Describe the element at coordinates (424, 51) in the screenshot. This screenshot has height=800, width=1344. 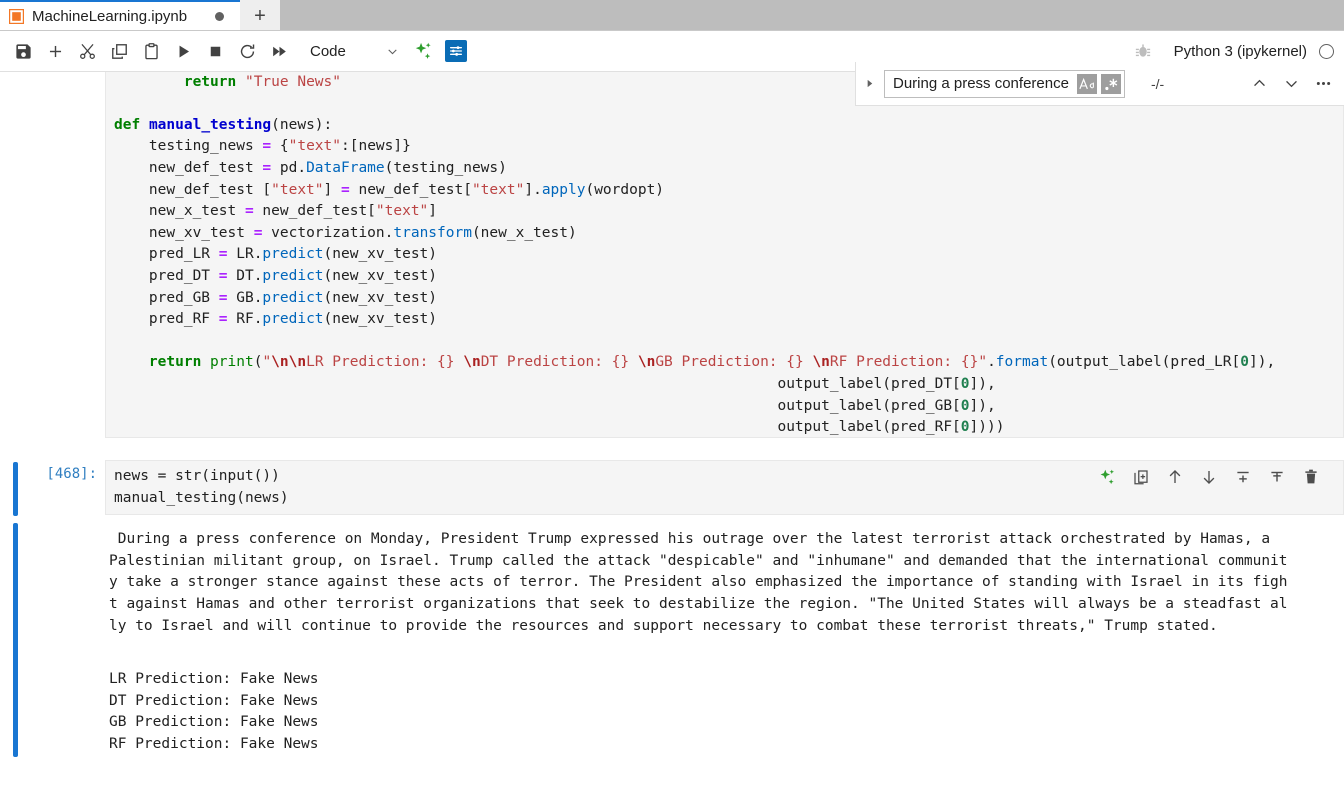
I see `ai-assistant-button` at that location.